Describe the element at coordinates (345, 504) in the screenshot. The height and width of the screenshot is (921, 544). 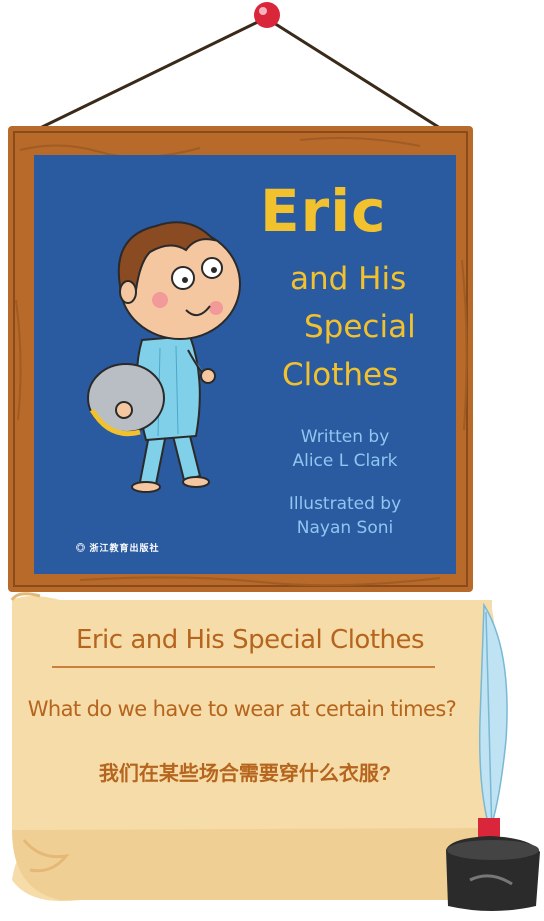
I see `illustrated-by-label: Illustrated by` at that location.